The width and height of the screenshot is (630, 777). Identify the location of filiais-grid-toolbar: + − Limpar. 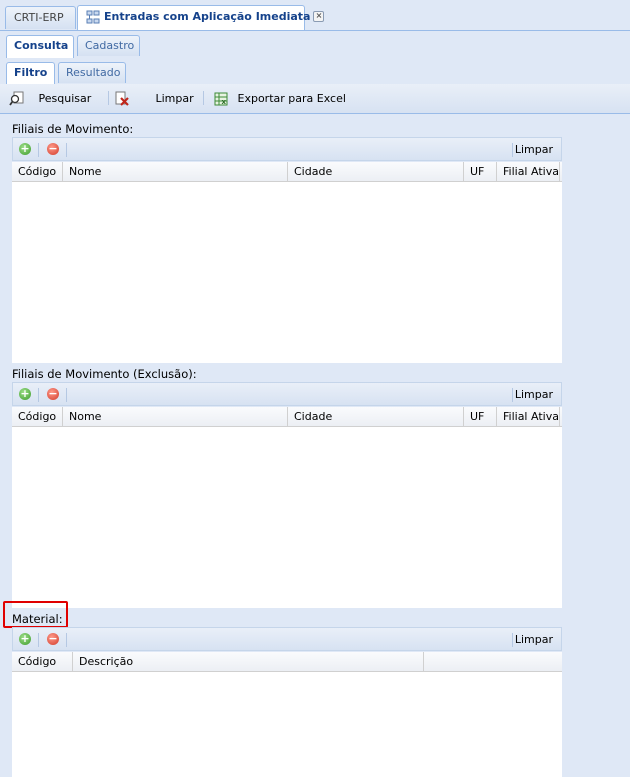
(287, 149).